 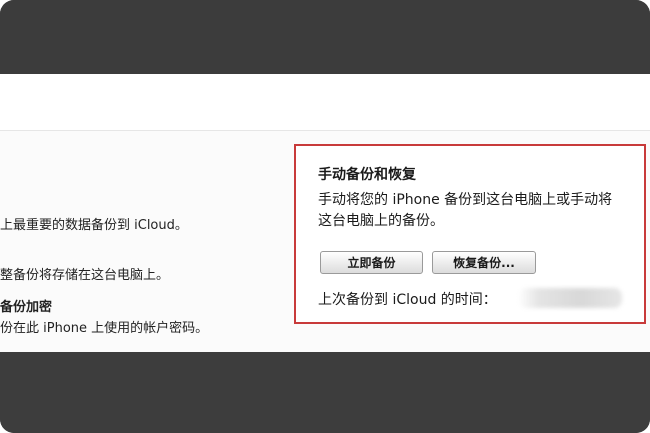 I want to click on encrypt-backup-desc: 份在此 iPhone 上使用的帐户密码。, so click(x=104, y=328).